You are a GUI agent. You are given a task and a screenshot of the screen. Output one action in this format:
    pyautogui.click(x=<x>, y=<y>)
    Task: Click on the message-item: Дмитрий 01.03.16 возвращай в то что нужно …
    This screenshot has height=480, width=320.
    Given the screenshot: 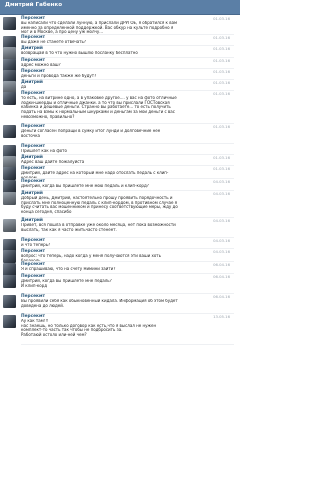 What is the action you would take?
    pyautogui.click(x=120, y=53)
    